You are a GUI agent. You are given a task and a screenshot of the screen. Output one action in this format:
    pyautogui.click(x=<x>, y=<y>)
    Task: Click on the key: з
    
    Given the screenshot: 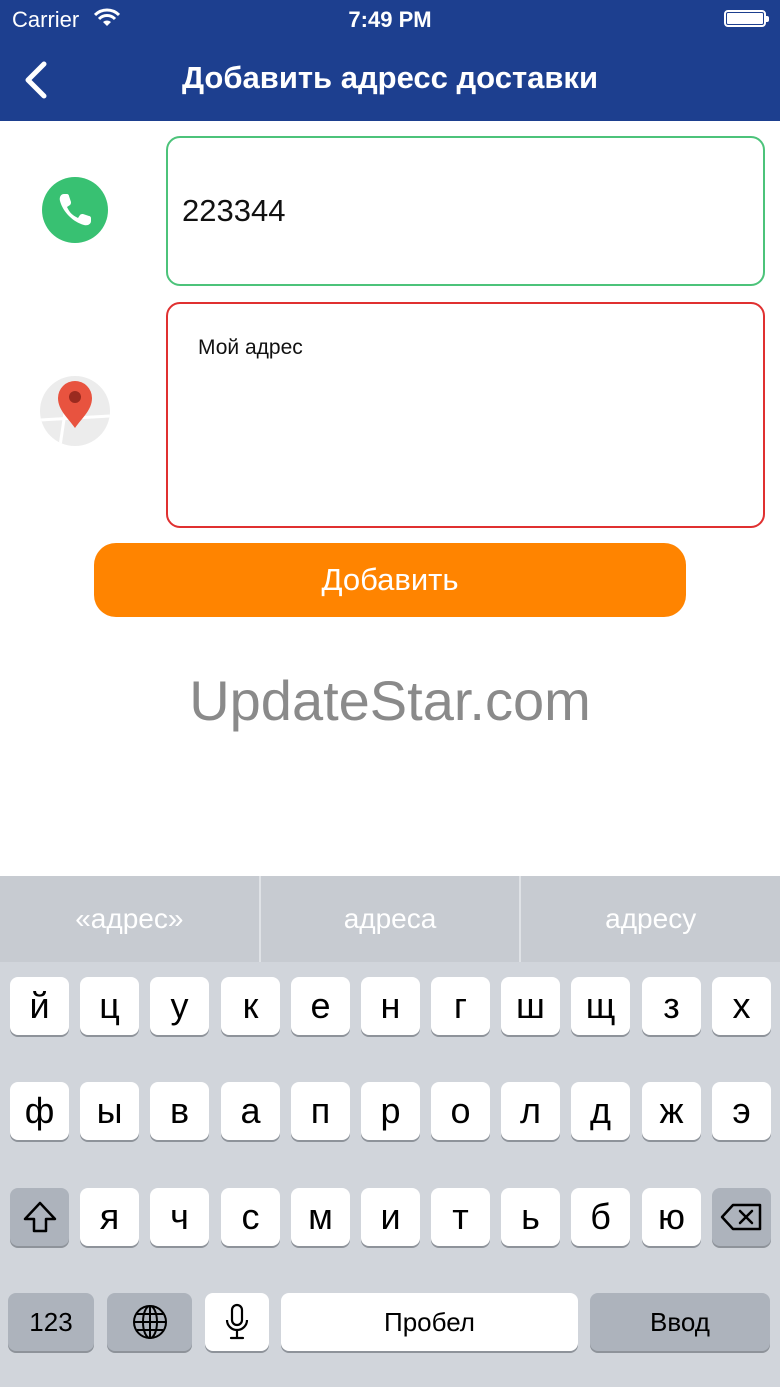 What is the action you would take?
    pyautogui.click(x=671, y=1006)
    